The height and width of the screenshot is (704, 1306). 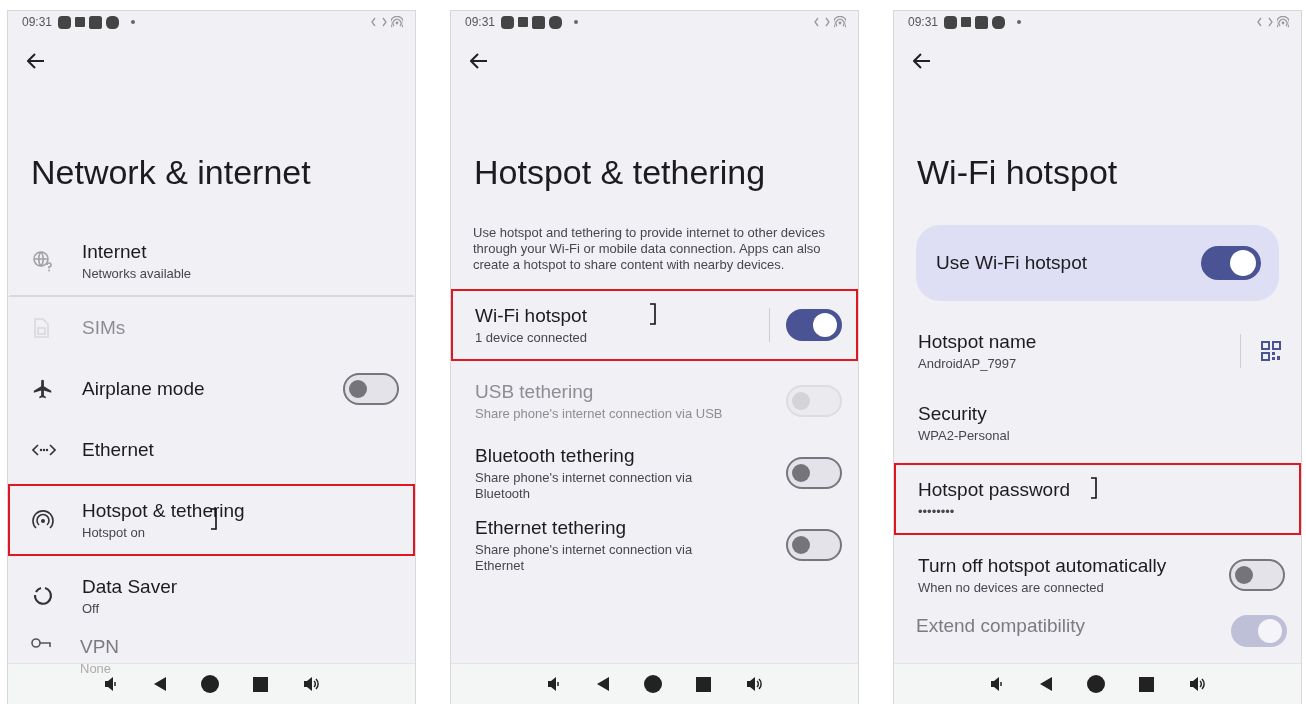 I want to click on card-title: Use Wi-Fi hotspot, so click(x=1011, y=263).